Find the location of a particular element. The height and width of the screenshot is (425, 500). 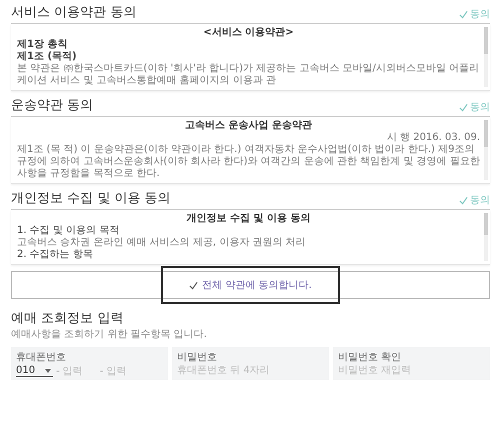

terms-paragraph: 본 약관은 ㈜한국스마트카드(이하 '회사'라 합니다)가 제공하는 고속버스 모바일/시외버스모바일 어플리케이션 서비스 및 고속버스통합예매 홈페이지의 이용과 관 is located at coordinates (248, 75).